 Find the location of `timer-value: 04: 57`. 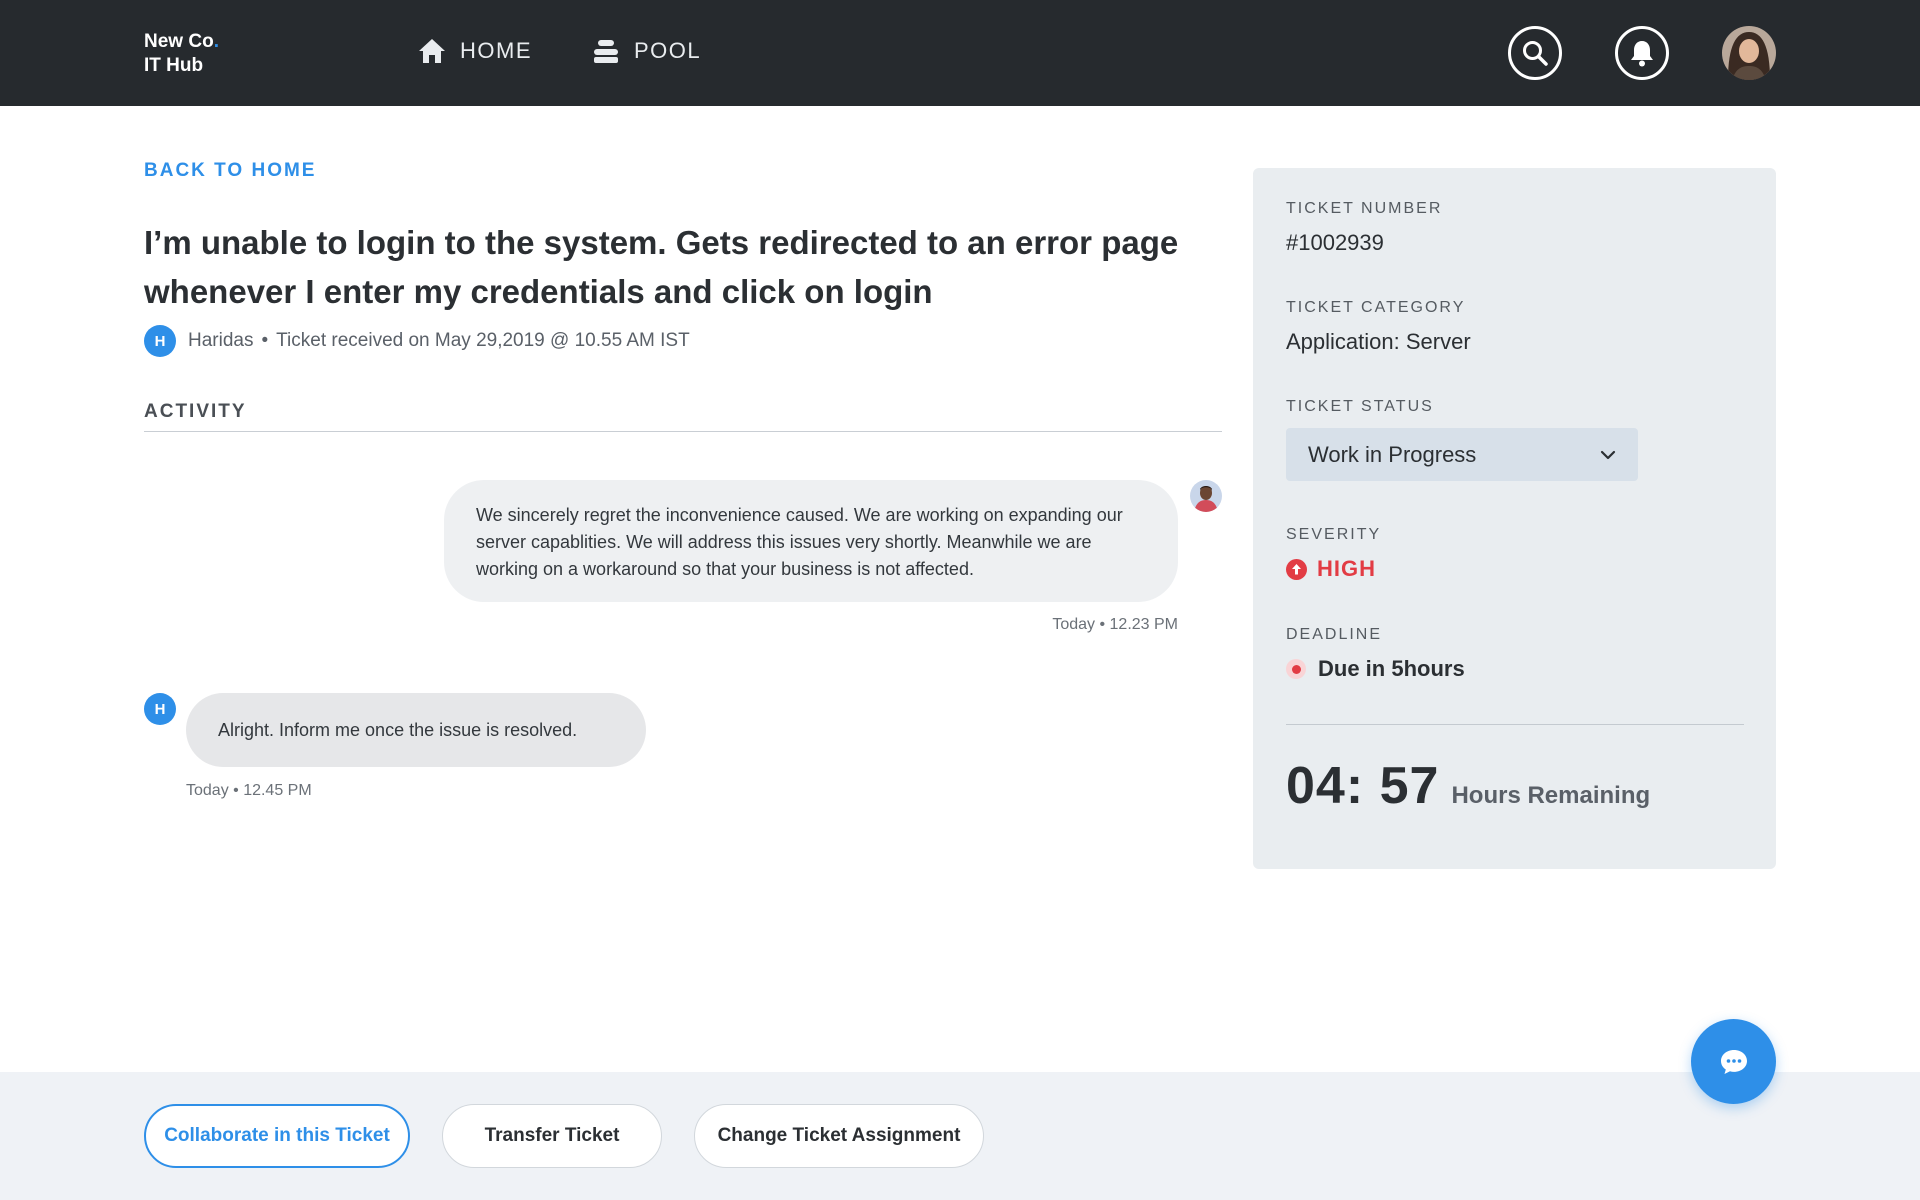

timer-value: 04: 57 is located at coordinates (1363, 786).